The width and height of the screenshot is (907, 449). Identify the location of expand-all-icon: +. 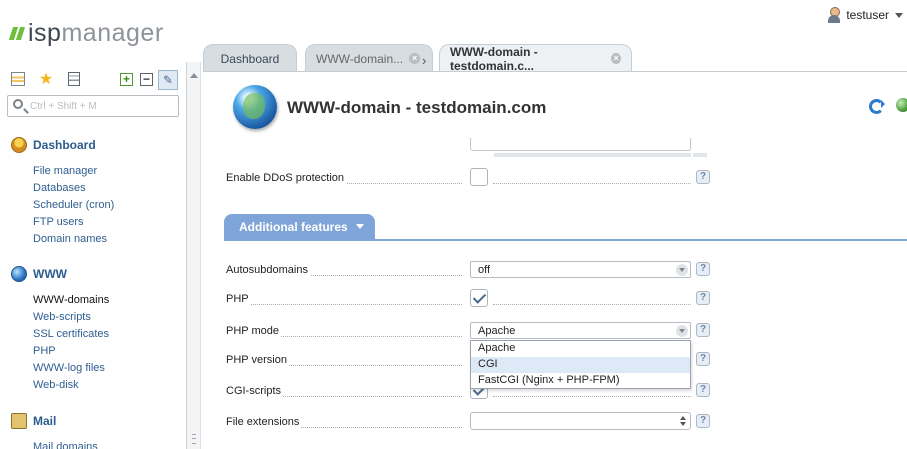
(126, 79).